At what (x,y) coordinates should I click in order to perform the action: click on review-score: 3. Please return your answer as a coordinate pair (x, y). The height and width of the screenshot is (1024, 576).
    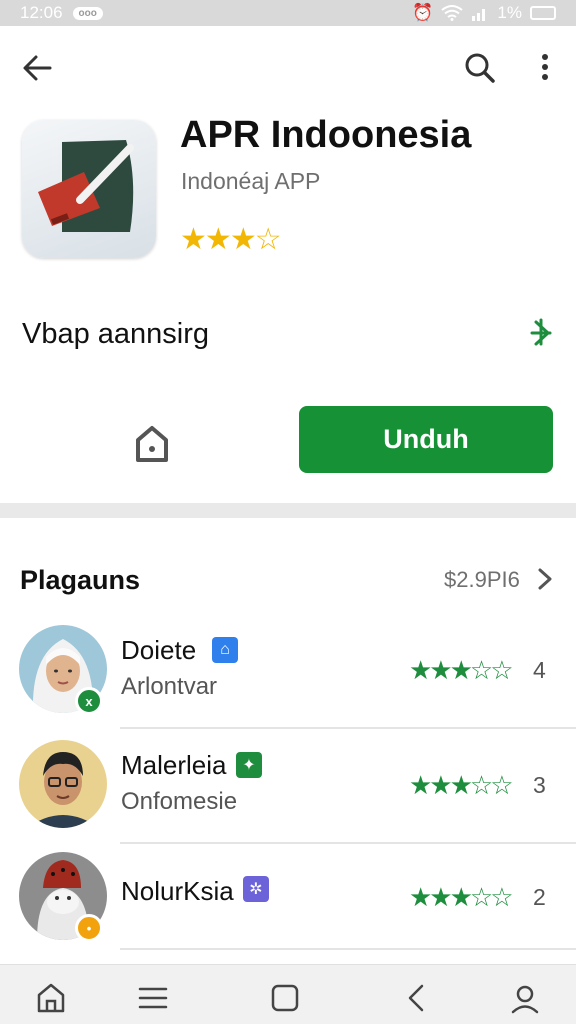
    Looking at the image, I should click on (539, 785).